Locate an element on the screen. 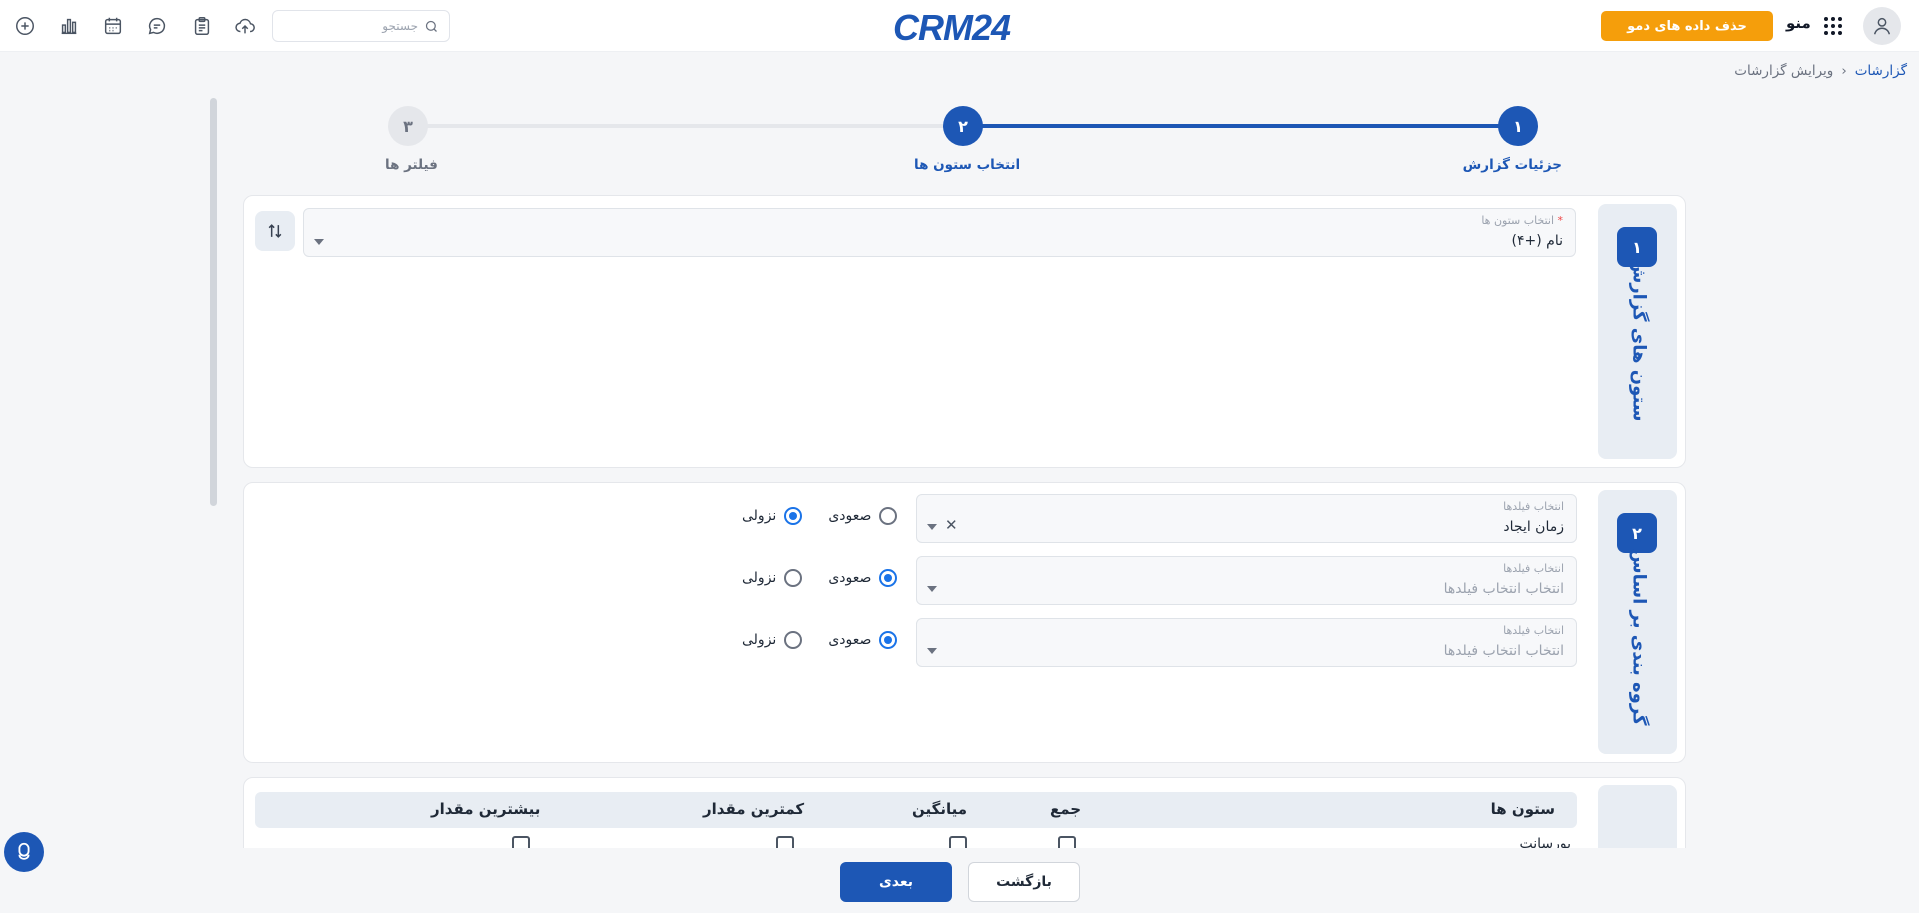  desc-radio-2: نزولی is located at coordinates (772, 578).